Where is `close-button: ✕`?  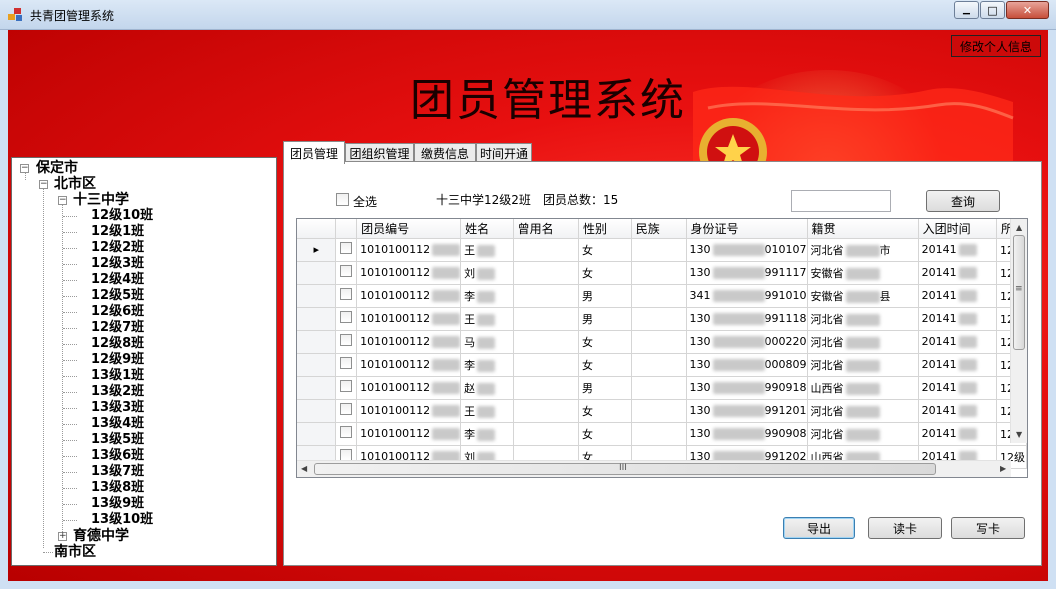 close-button: ✕ is located at coordinates (1027, 10).